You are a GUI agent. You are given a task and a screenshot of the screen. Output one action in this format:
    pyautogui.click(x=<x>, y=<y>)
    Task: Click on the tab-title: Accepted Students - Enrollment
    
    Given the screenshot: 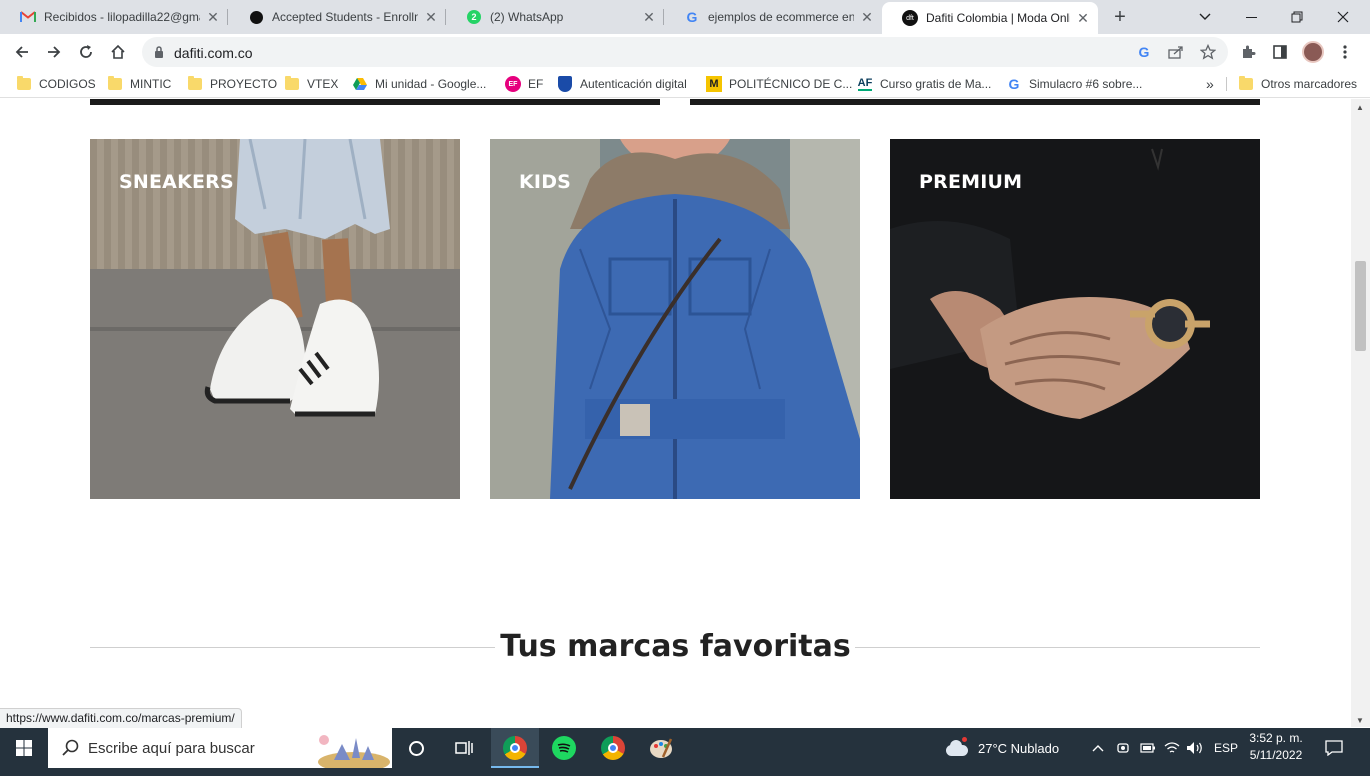 What is the action you would take?
    pyautogui.click(x=345, y=17)
    